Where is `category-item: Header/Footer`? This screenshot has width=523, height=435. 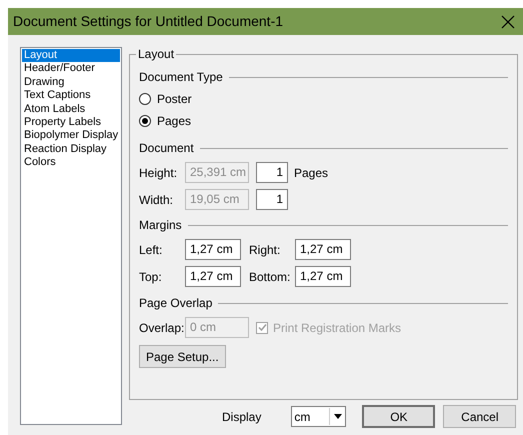 category-item: Header/Footer is located at coordinates (71, 69).